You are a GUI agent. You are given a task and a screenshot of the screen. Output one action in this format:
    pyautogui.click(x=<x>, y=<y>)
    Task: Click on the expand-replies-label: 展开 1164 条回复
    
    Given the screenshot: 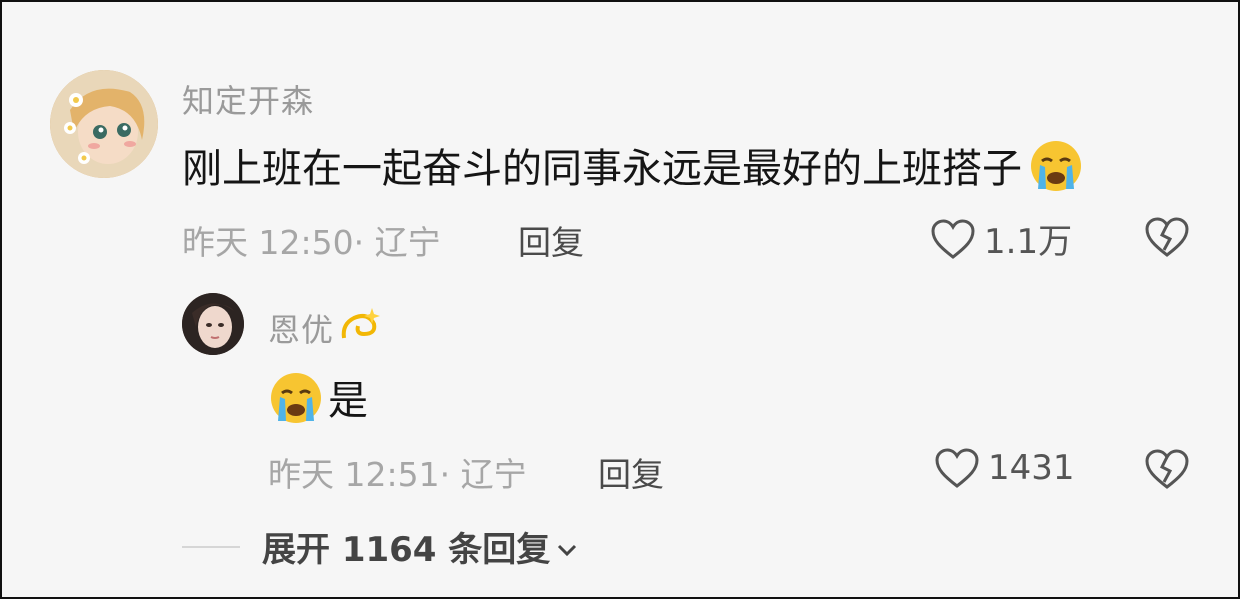 What is the action you would take?
    pyautogui.click(x=406, y=550)
    